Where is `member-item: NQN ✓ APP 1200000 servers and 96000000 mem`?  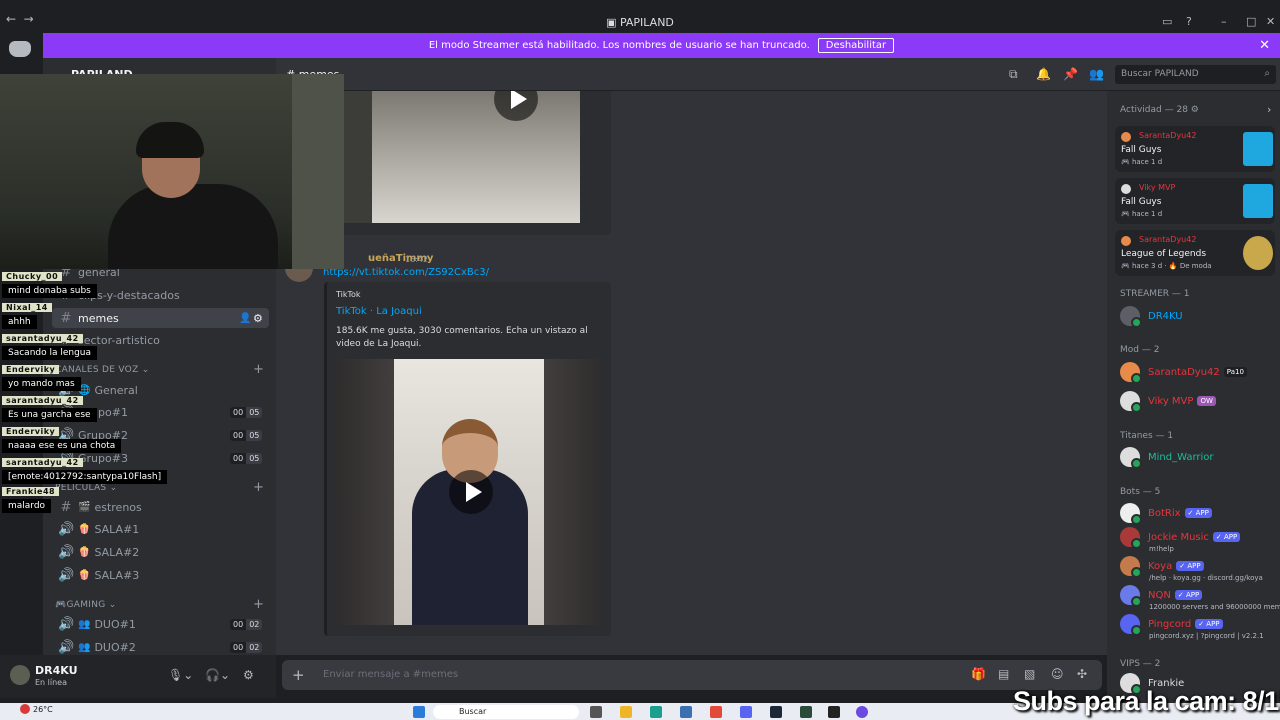 member-item: NQN ✓ APP 1200000 servers and 96000000 mem is located at coordinates (1200, 597).